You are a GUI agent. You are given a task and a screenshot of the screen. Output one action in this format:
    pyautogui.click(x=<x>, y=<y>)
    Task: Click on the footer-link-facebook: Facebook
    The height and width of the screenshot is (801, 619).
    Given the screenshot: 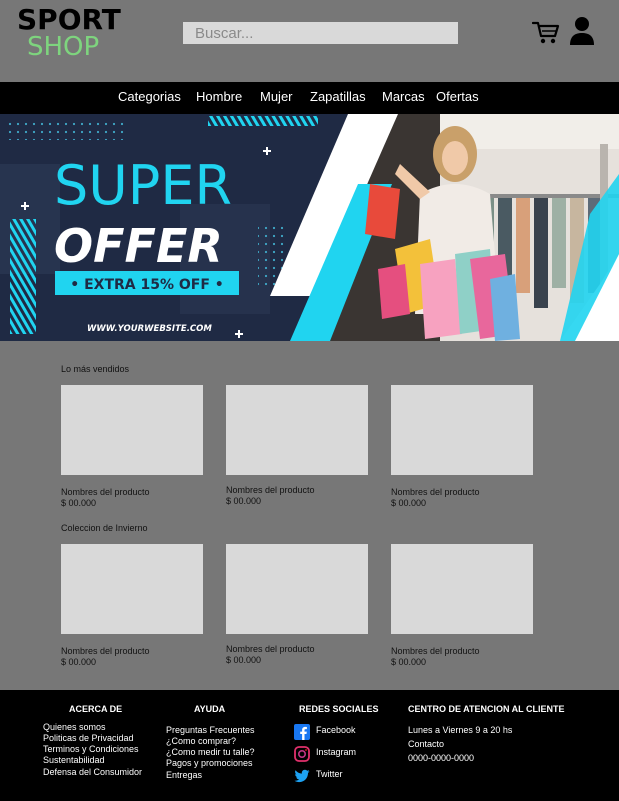 What is the action you would take?
    pyautogui.click(x=336, y=730)
    